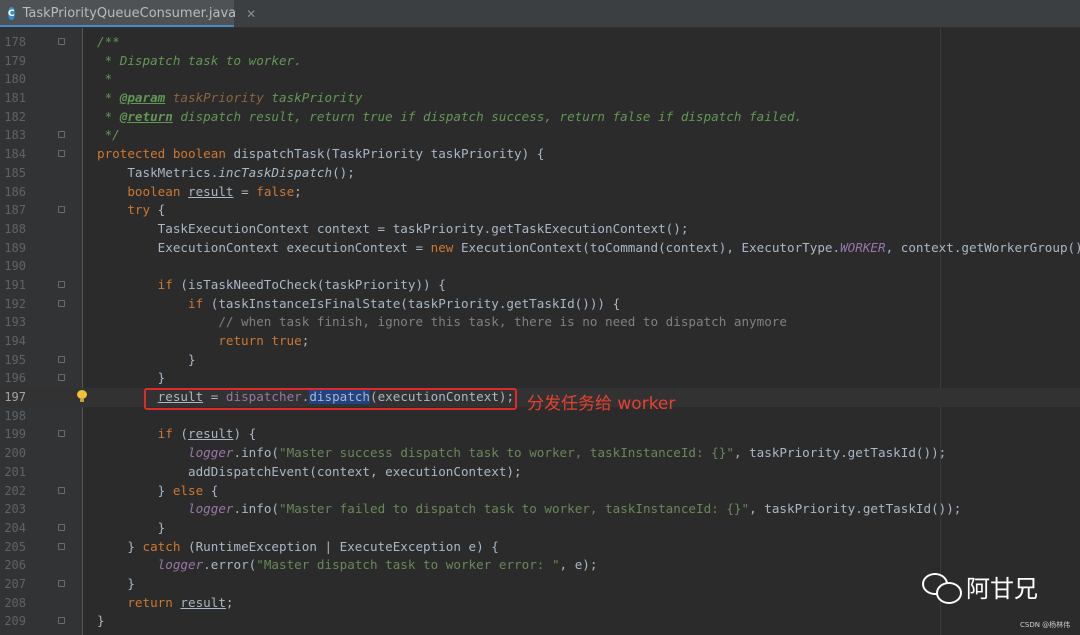 The height and width of the screenshot is (635, 1080). What do you see at coordinates (540, 42) in the screenshot?
I see `code-line: 178 /**` at bounding box center [540, 42].